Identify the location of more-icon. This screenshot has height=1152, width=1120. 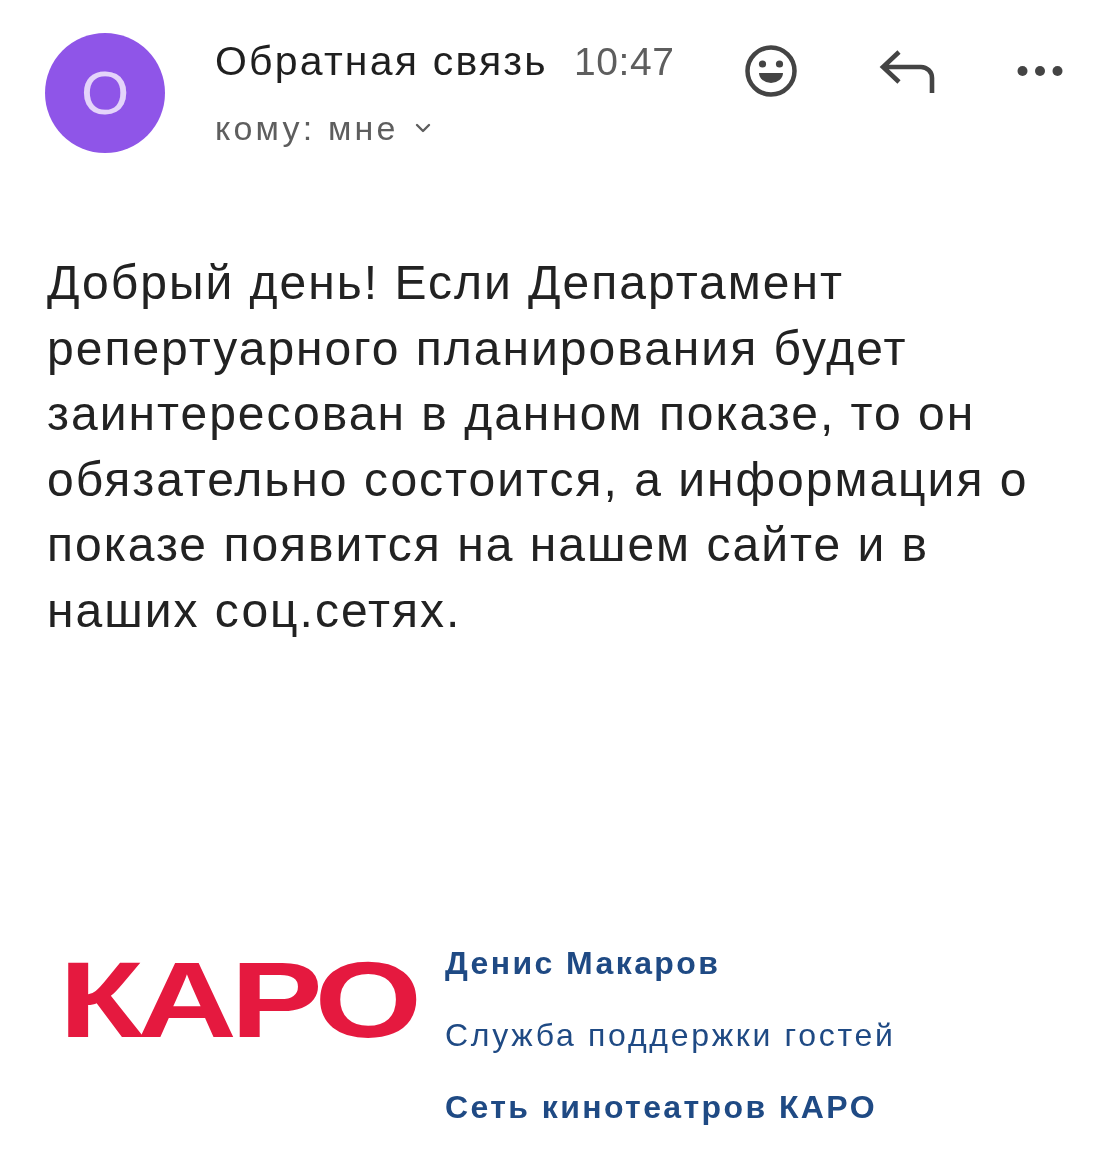
(1040, 71).